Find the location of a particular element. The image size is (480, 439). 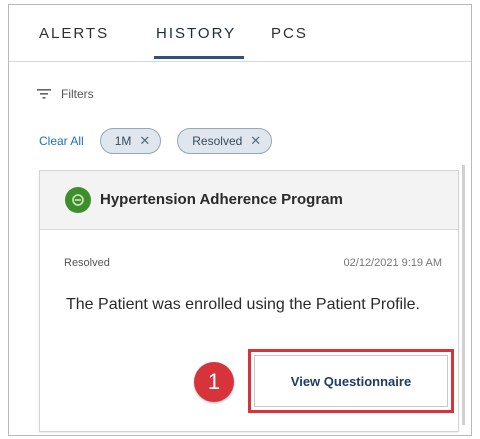

filters-toggle: Filters is located at coordinates (65, 94).